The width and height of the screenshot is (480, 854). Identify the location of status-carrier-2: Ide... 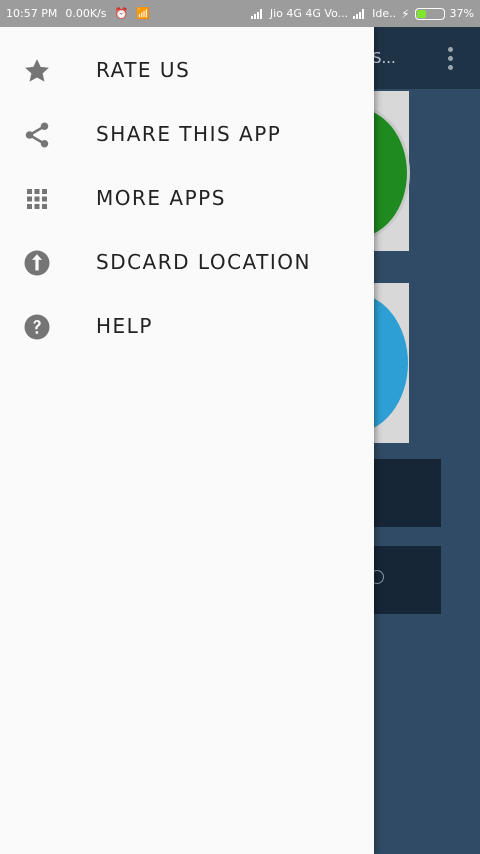
(384, 13).